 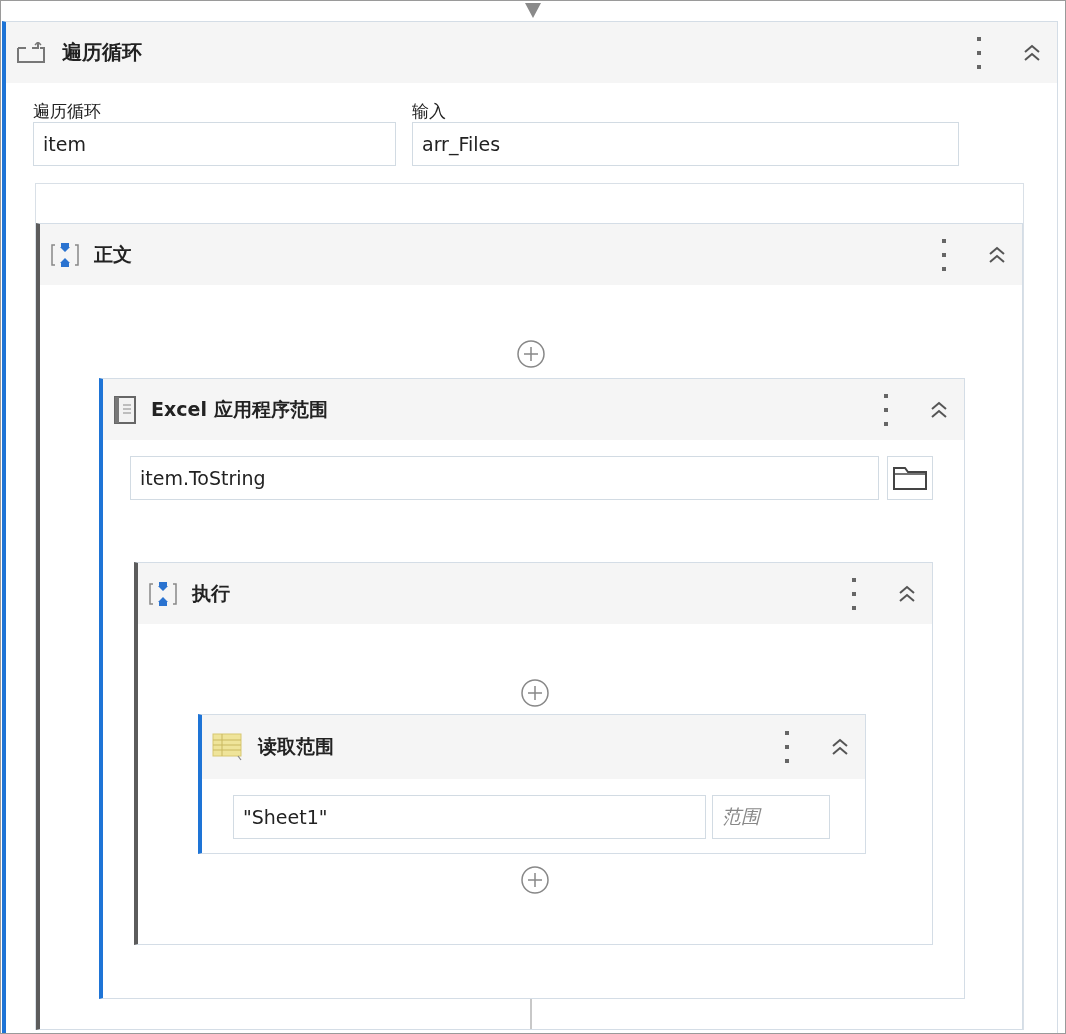 I want to click on folder-button, so click(x=910, y=478).